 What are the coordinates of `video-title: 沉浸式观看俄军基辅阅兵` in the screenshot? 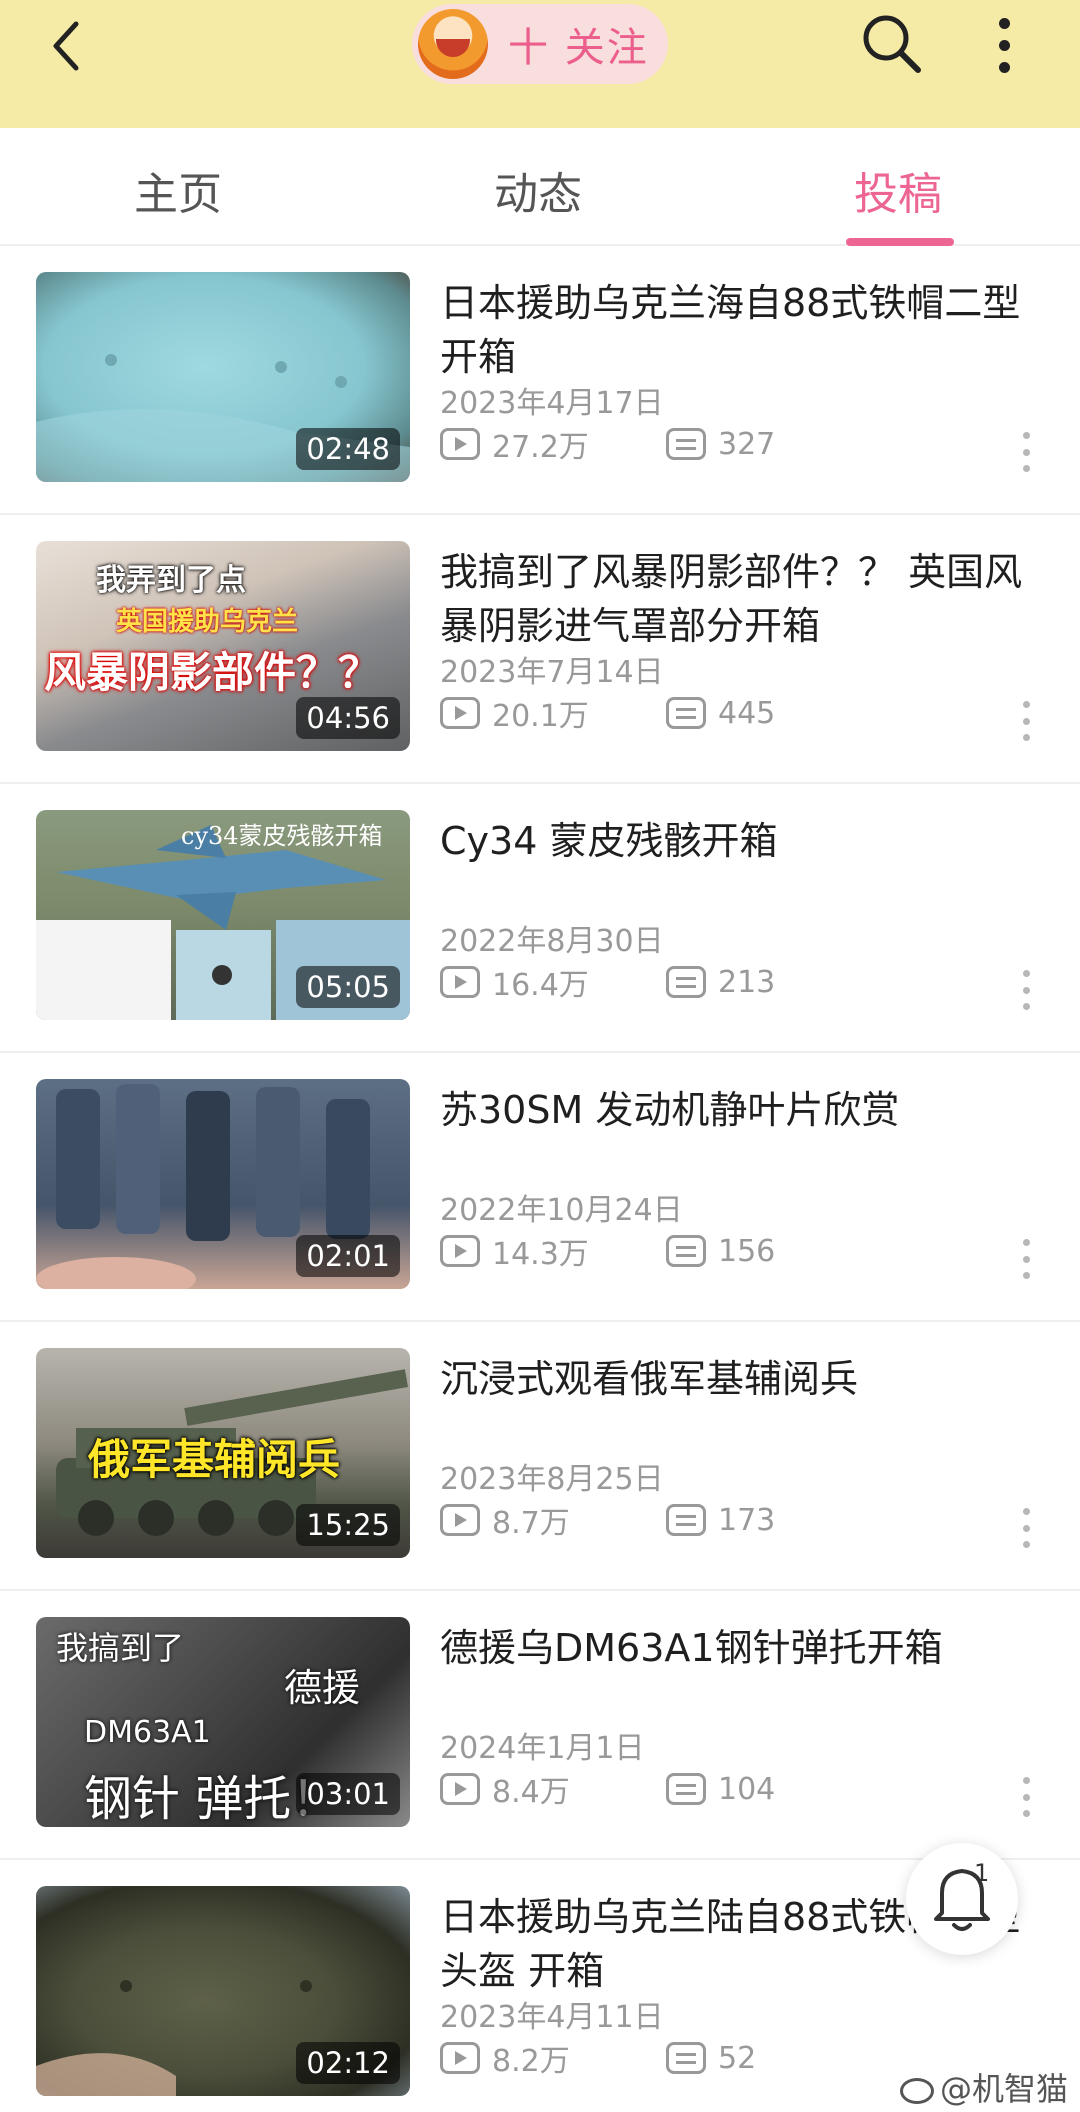 It's located at (740, 1379).